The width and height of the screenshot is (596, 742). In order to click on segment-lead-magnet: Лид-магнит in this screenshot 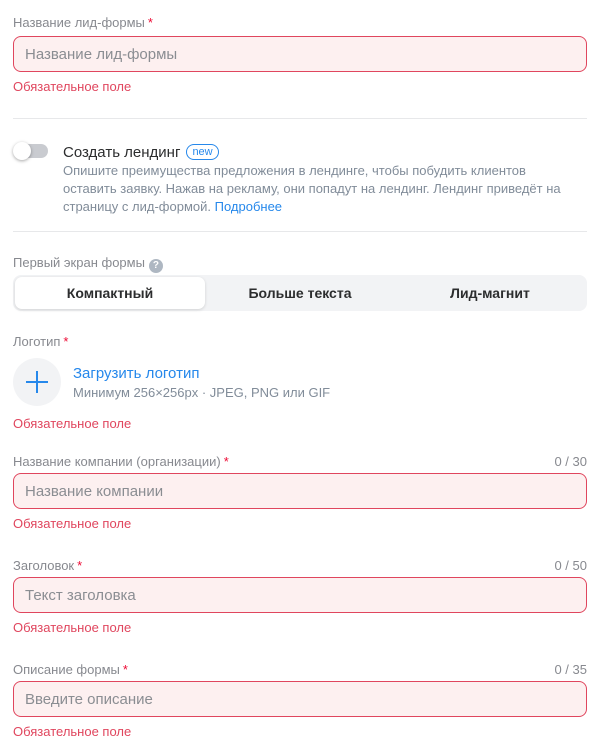, I will do `click(490, 293)`.